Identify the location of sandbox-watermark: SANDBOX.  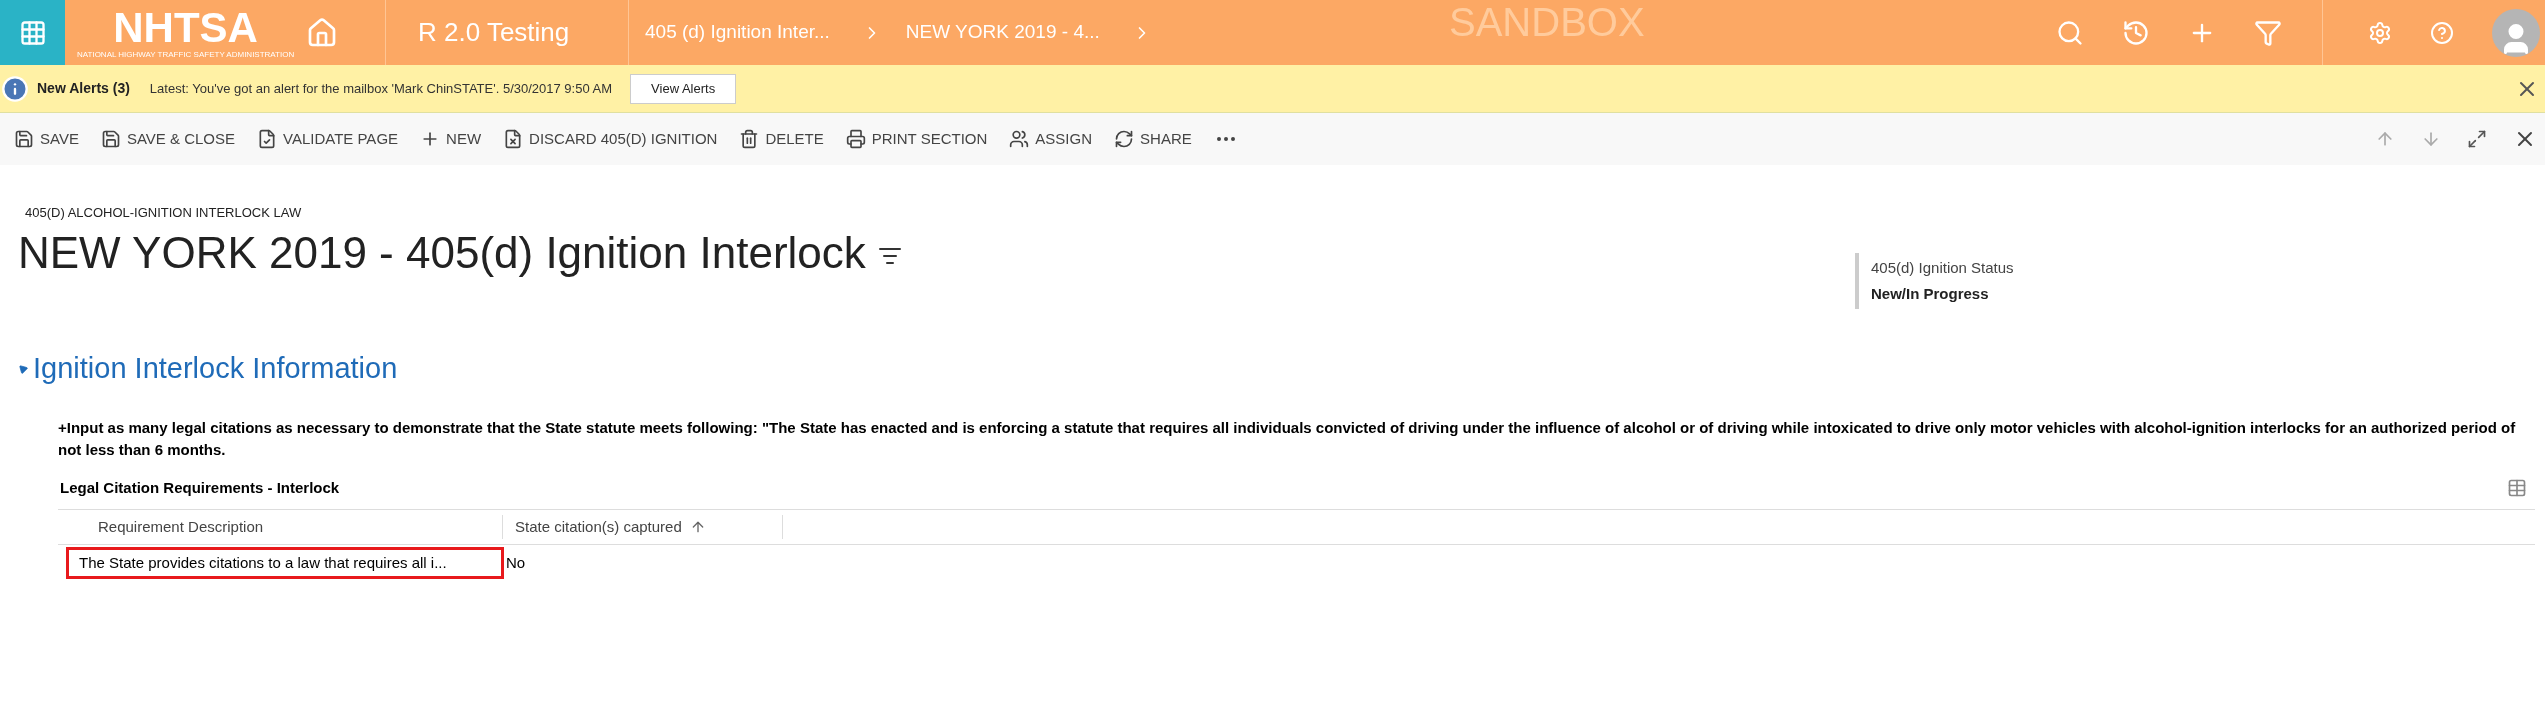
(1547, 22).